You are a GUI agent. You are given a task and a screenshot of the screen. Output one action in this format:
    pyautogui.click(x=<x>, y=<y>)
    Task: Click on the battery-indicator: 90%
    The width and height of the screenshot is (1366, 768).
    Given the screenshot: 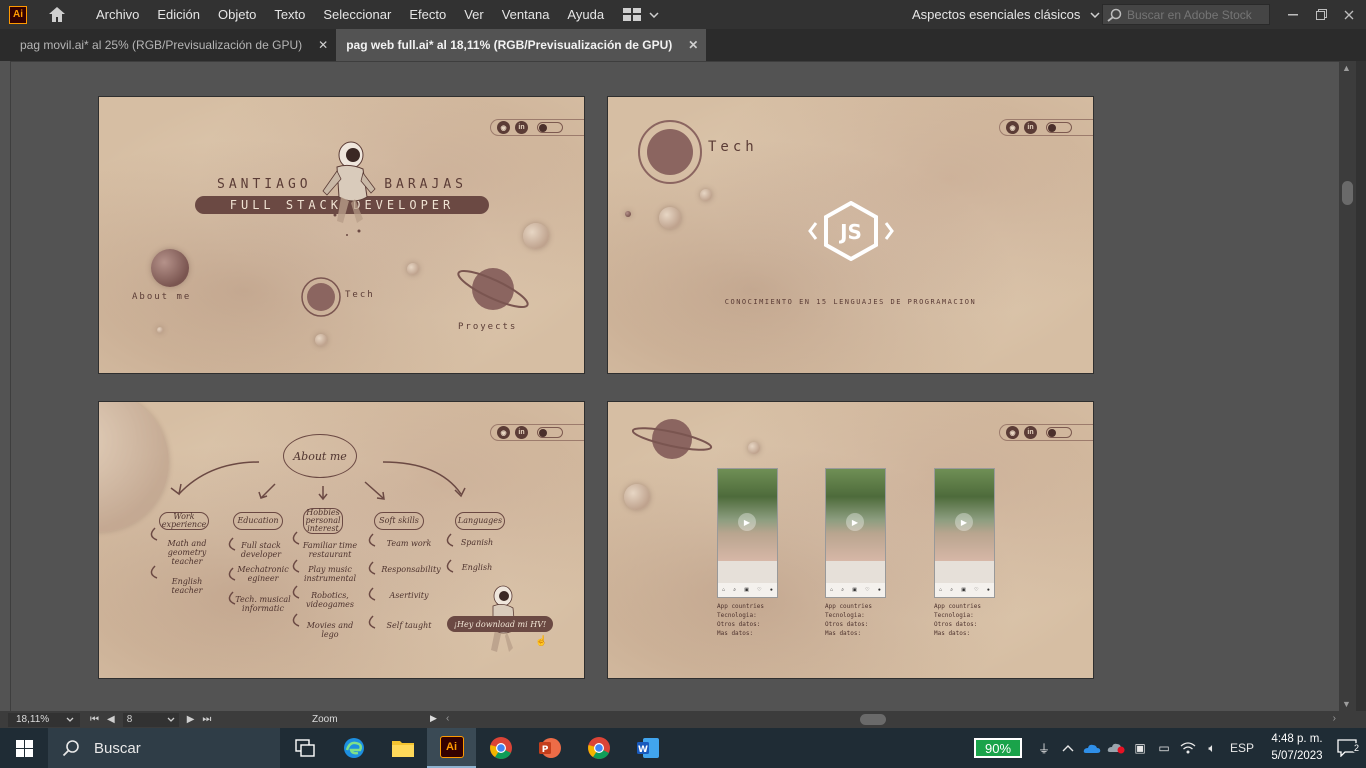 What is the action you would take?
    pyautogui.click(x=998, y=748)
    